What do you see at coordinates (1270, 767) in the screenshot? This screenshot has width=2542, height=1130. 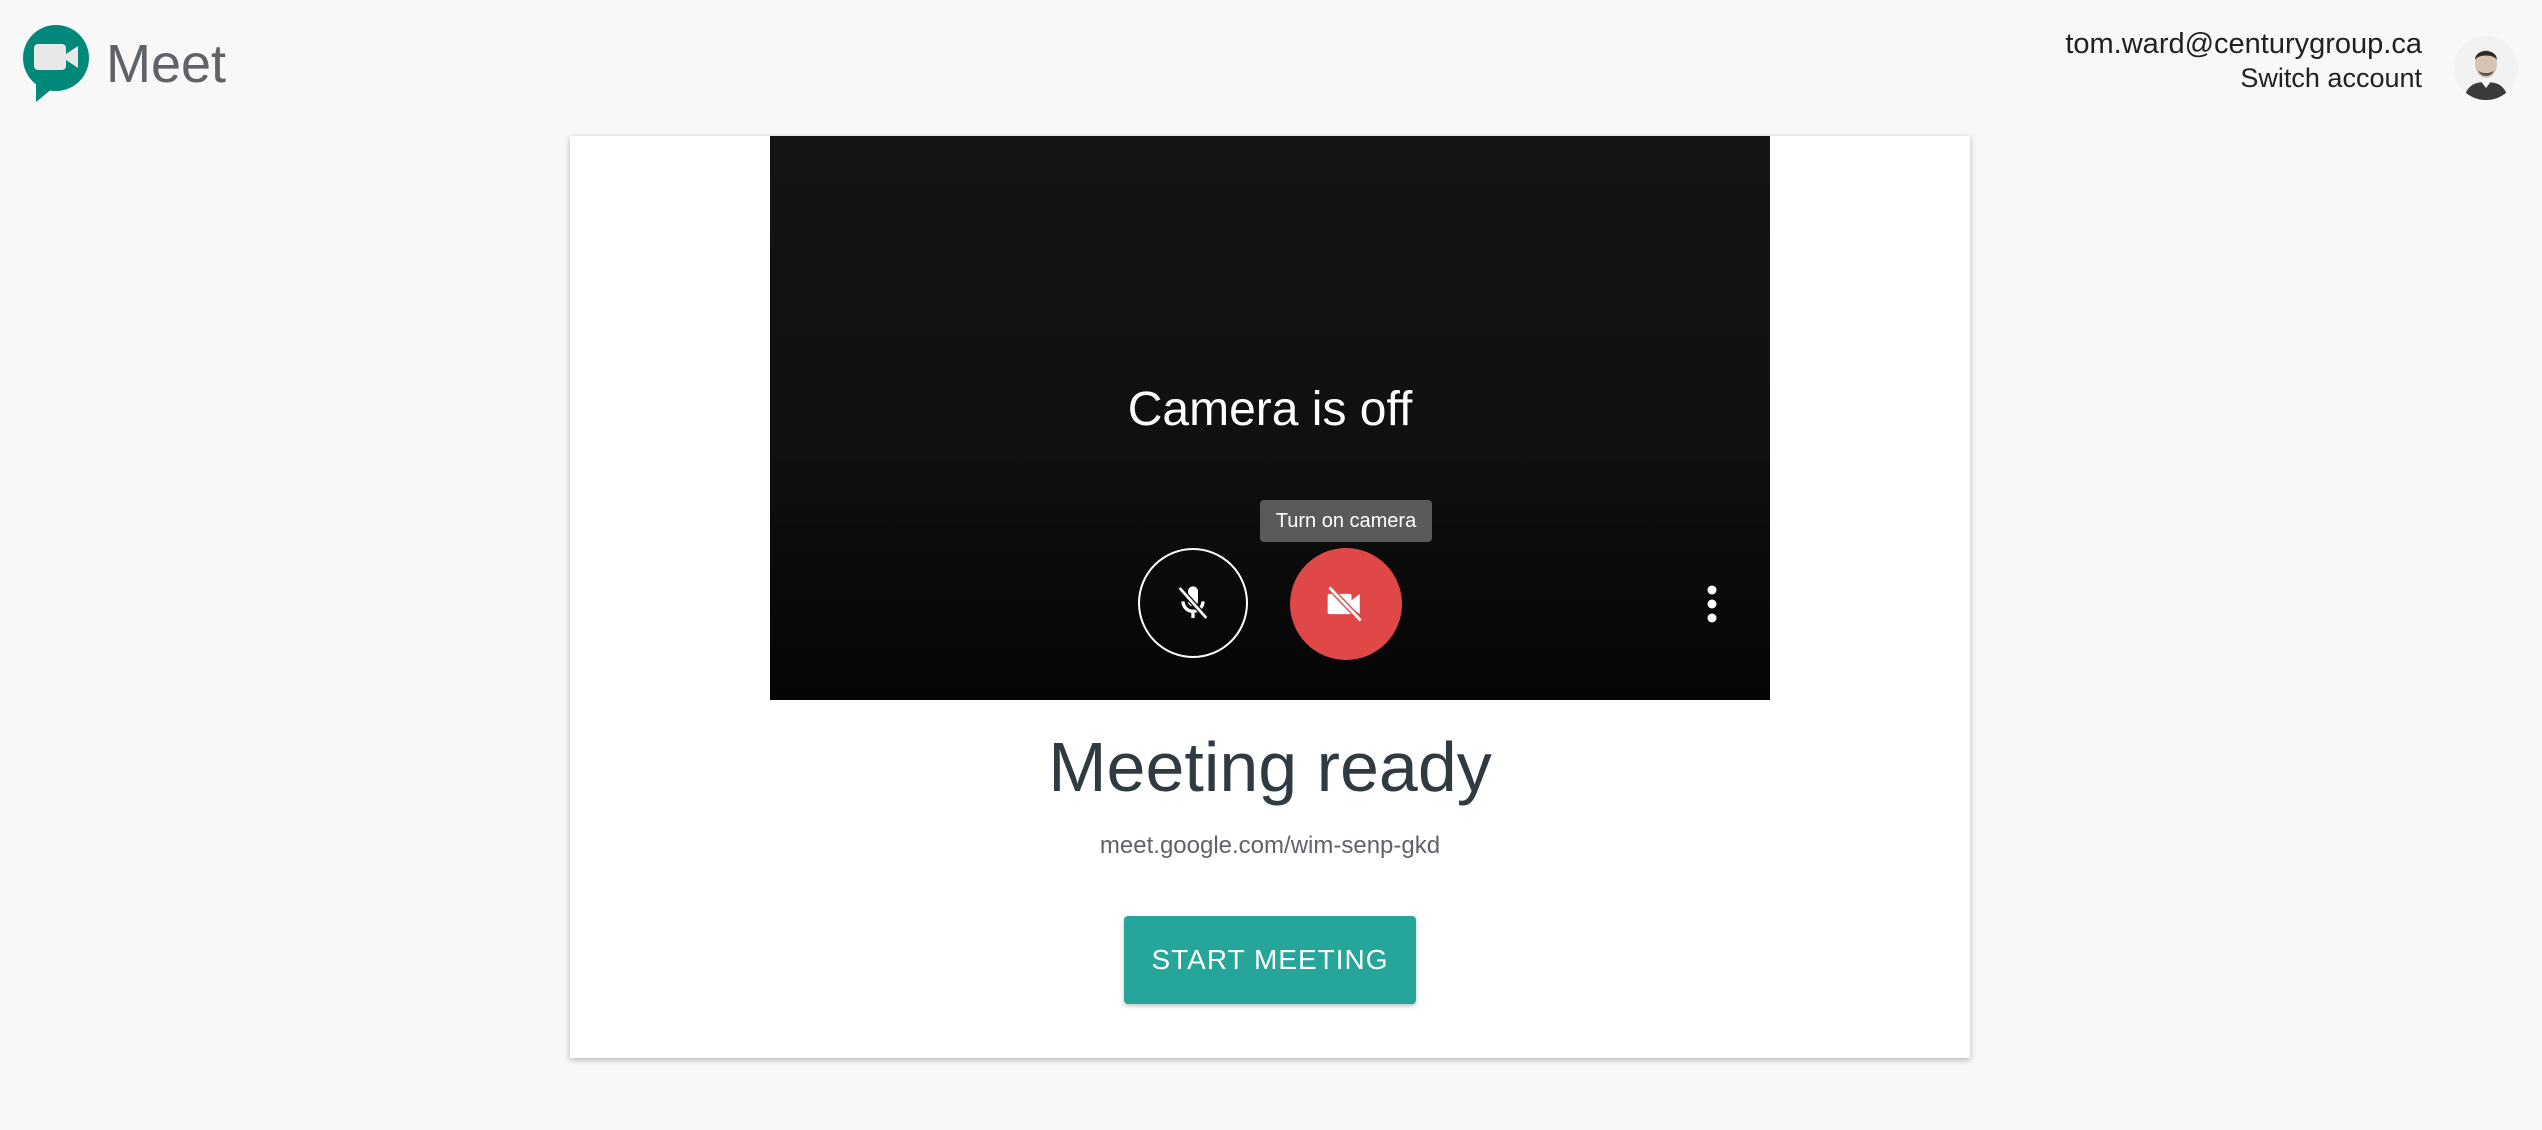 I see `meeting-title: Meeting ready` at bounding box center [1270, 767].